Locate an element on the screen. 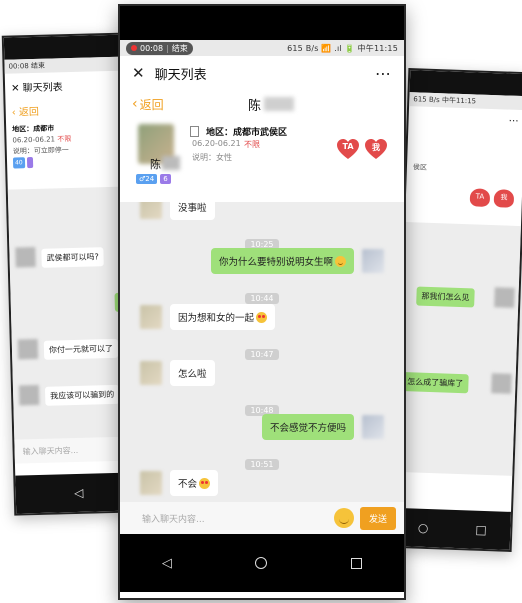  right-more-icon: ⋯ is located at coordinates (465, 121).